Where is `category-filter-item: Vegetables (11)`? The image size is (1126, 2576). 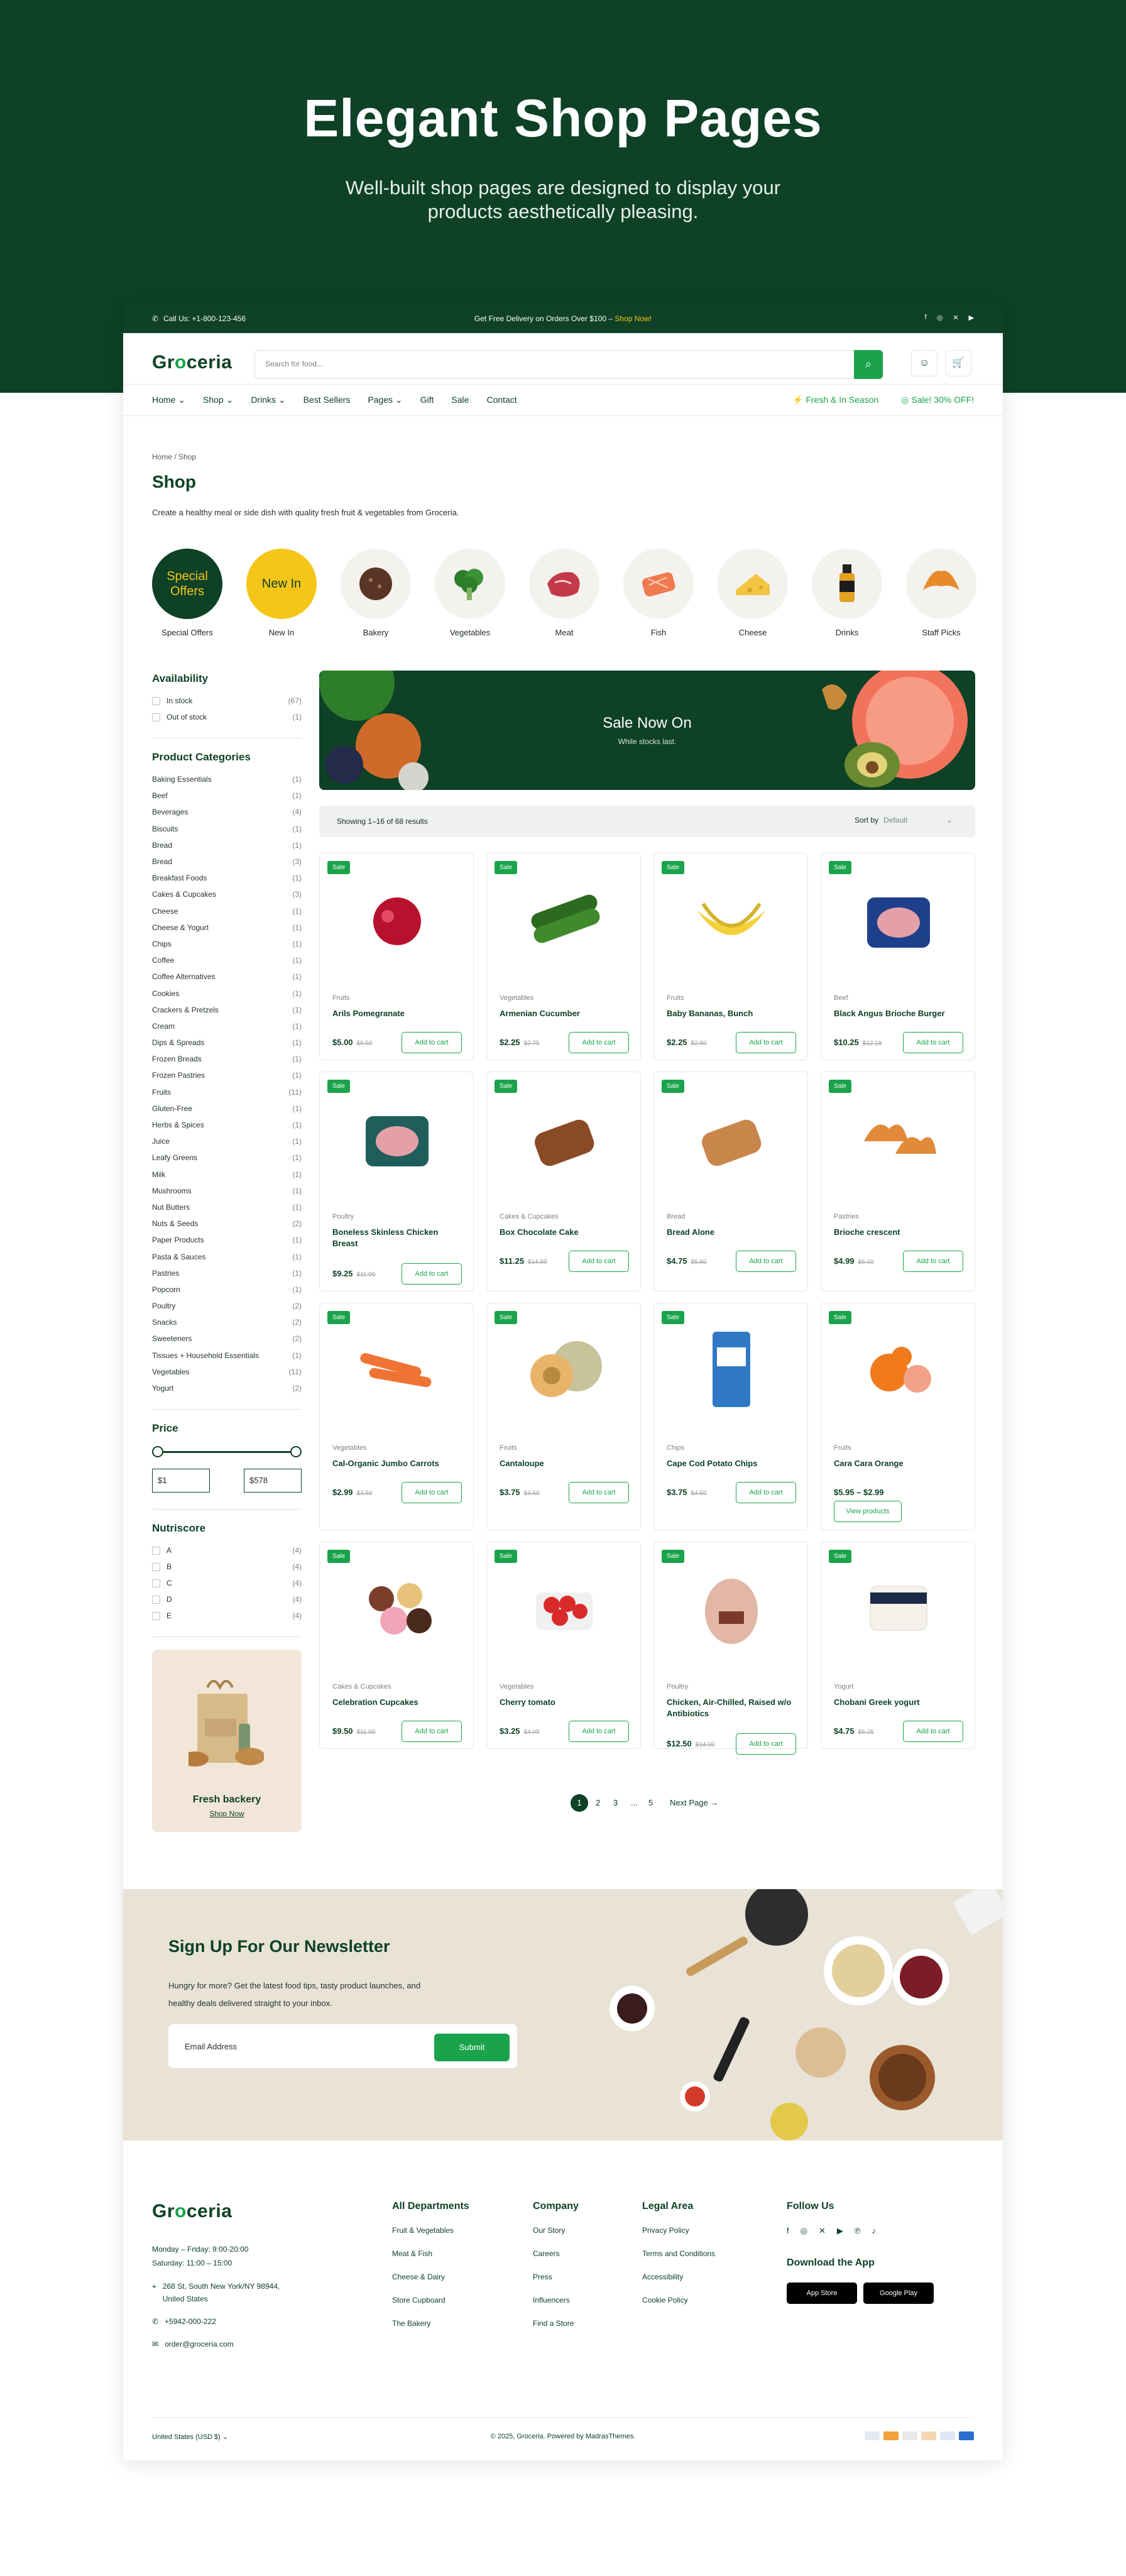 category-filter-item: Vegetables (11) is located at coordinates (227, 1372).